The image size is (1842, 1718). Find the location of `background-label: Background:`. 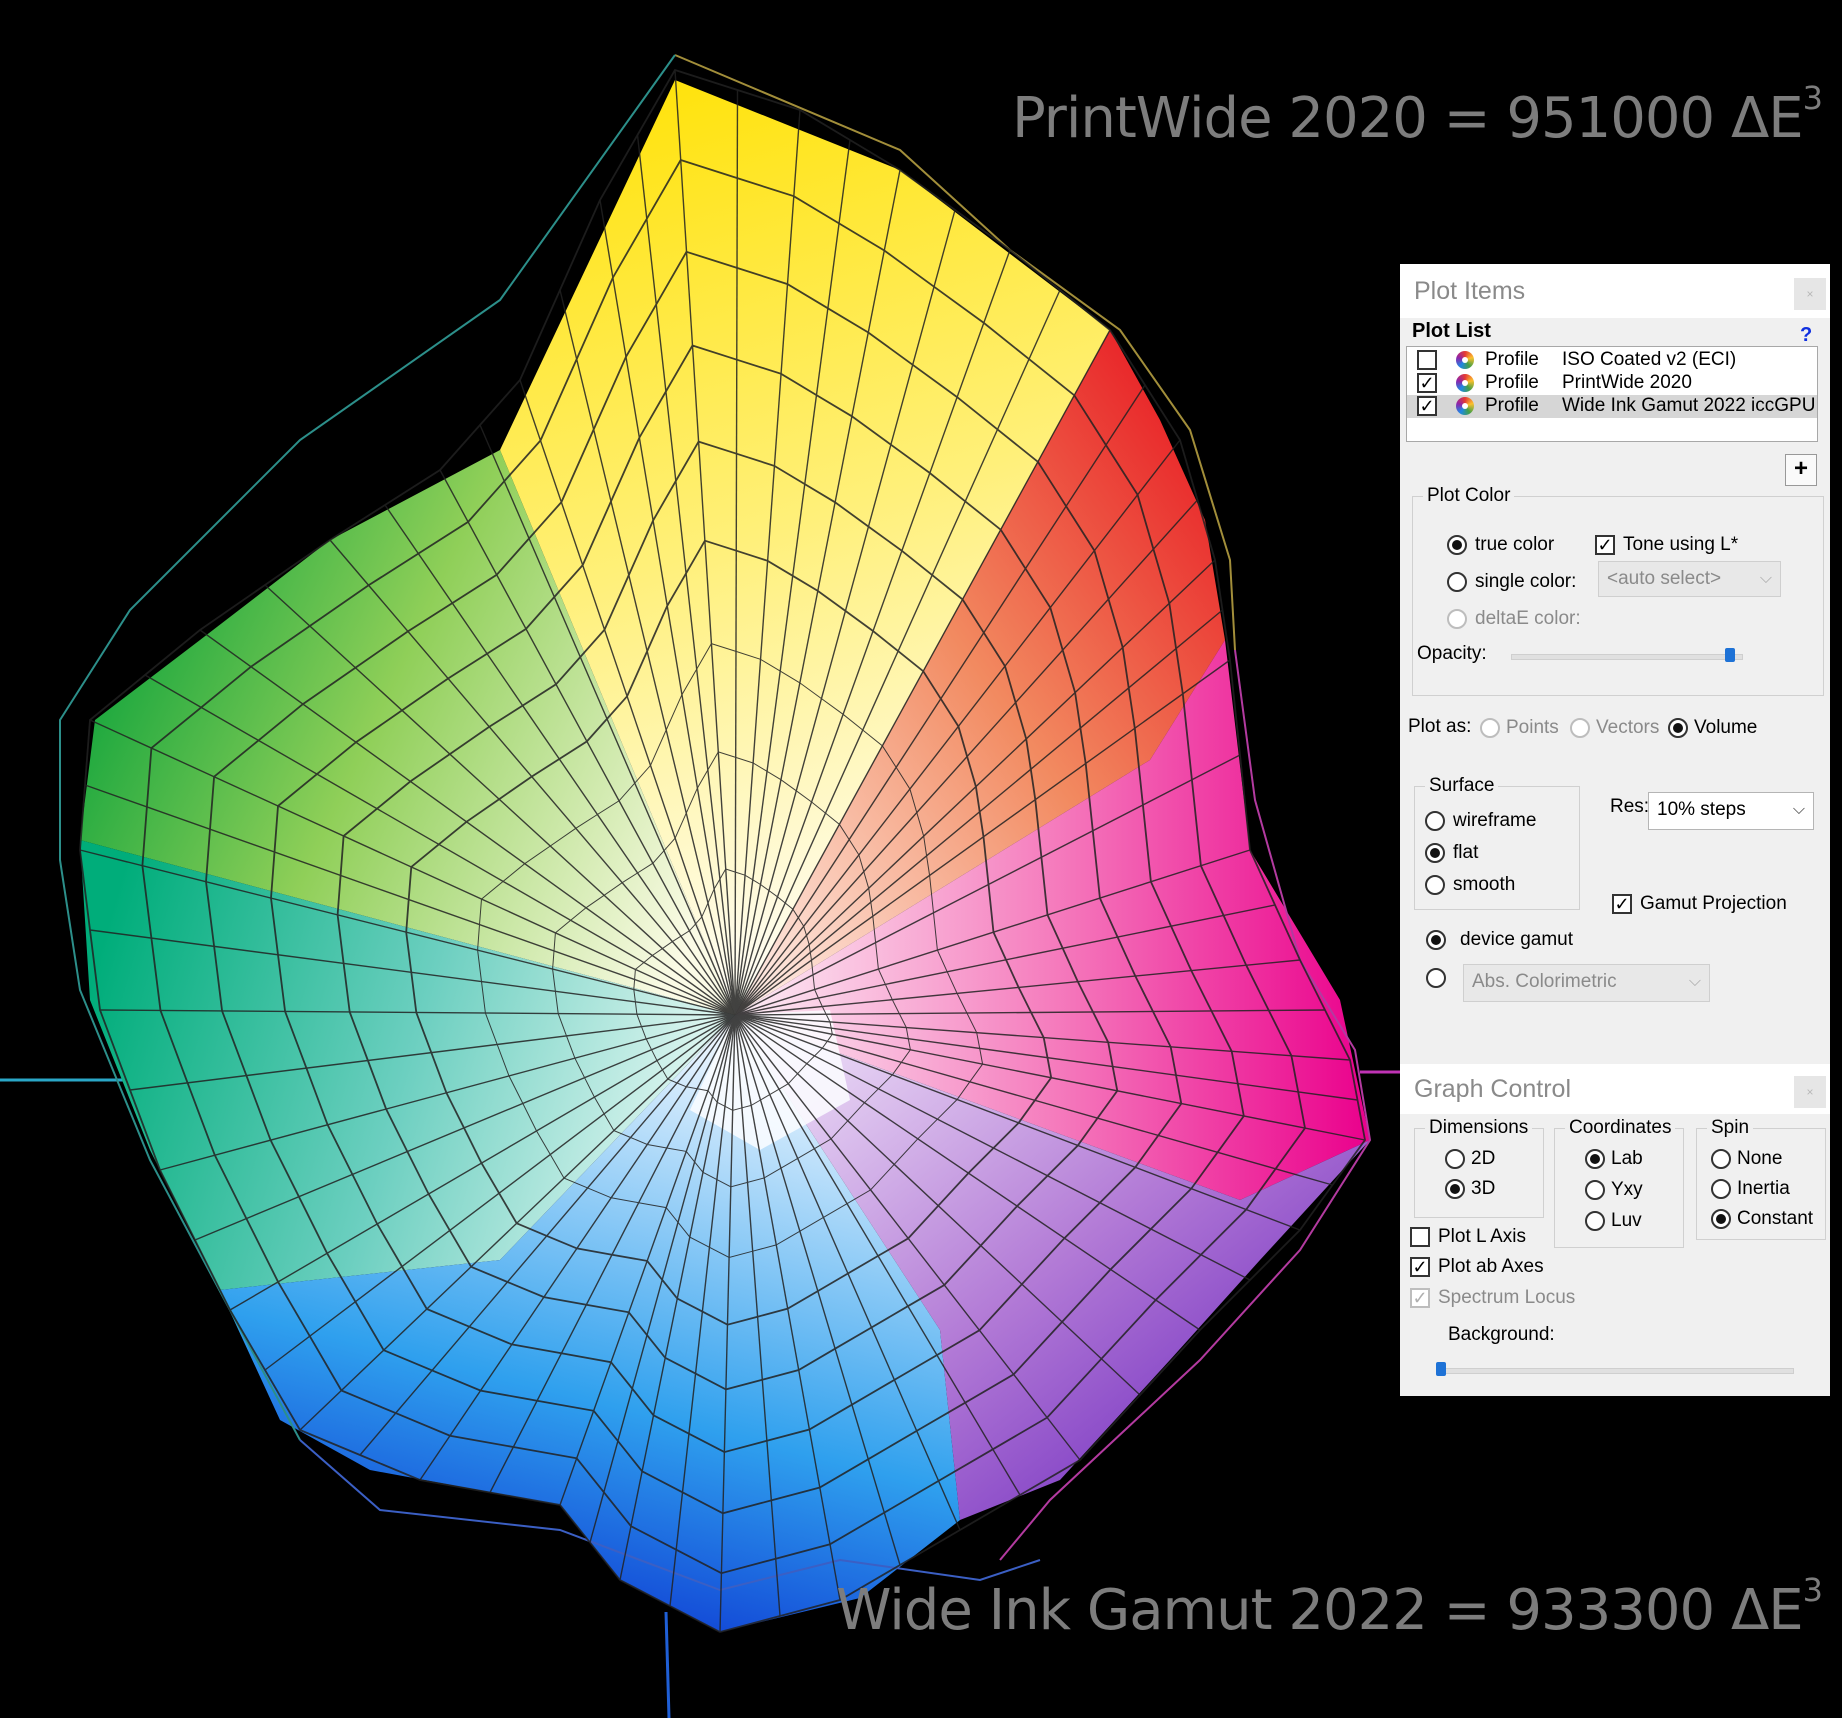

background-label: Background: is located at coordinates (1501, 1334).